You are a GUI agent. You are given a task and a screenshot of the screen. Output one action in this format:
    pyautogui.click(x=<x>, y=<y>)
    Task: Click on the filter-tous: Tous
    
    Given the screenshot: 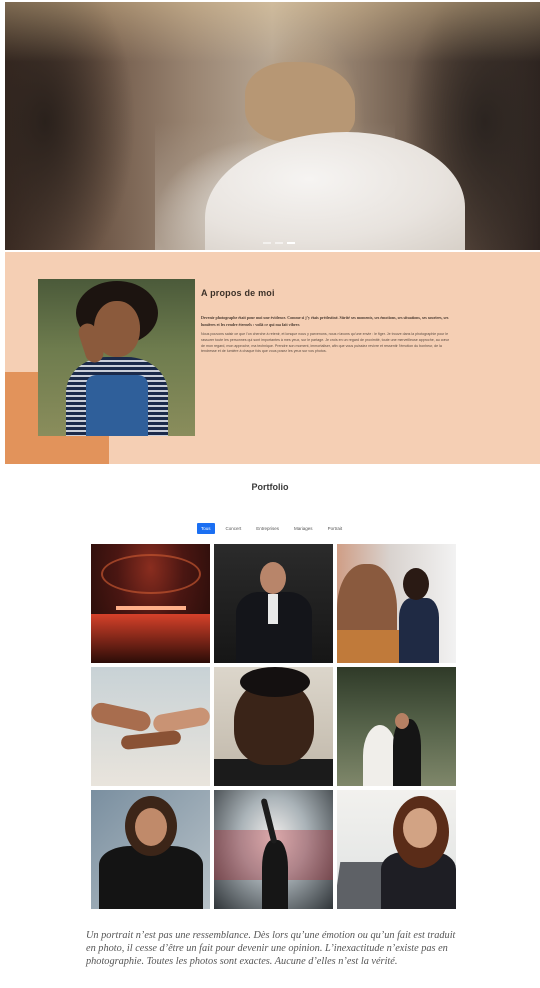 What is the action you would take?
    pyautogui.click(x=206, y=528)
    